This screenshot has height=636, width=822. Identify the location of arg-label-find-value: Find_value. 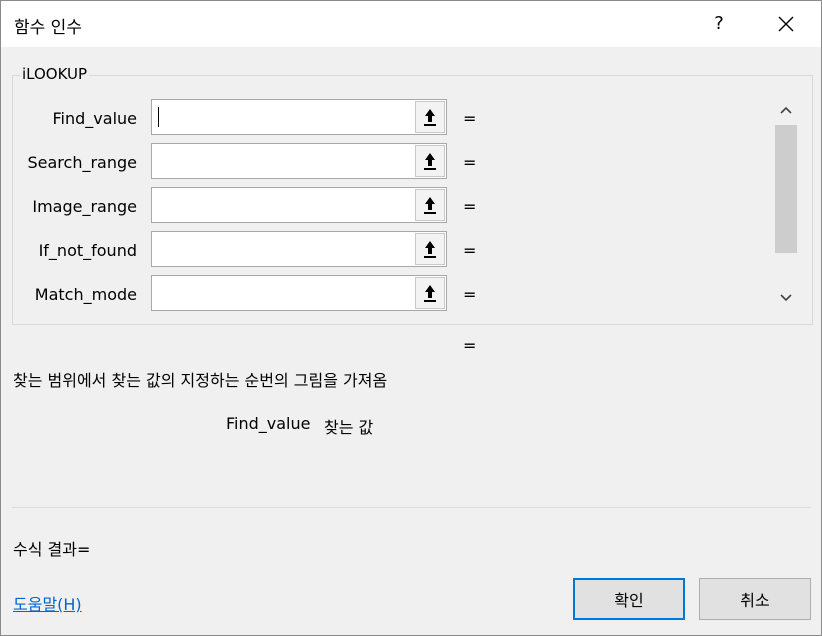
(94, 118).